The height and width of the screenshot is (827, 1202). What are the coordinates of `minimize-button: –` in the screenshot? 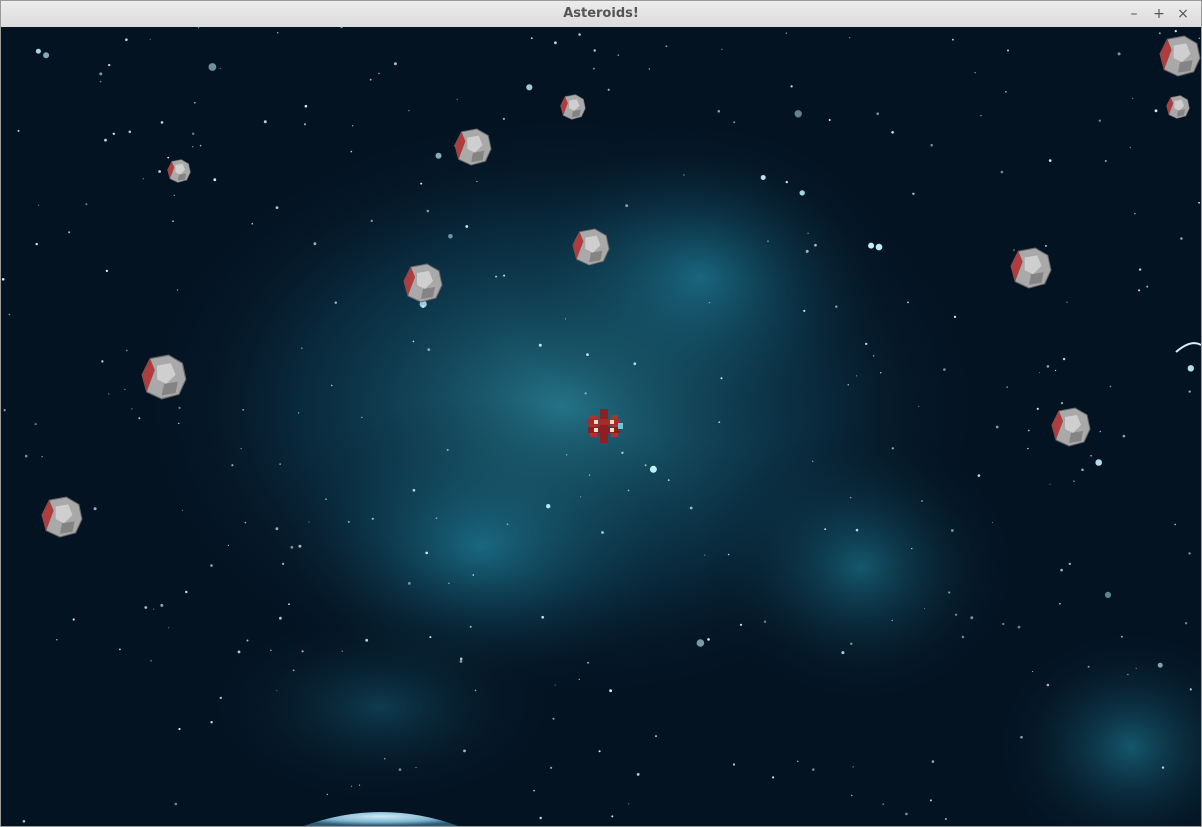 It's located at (1134, 14).